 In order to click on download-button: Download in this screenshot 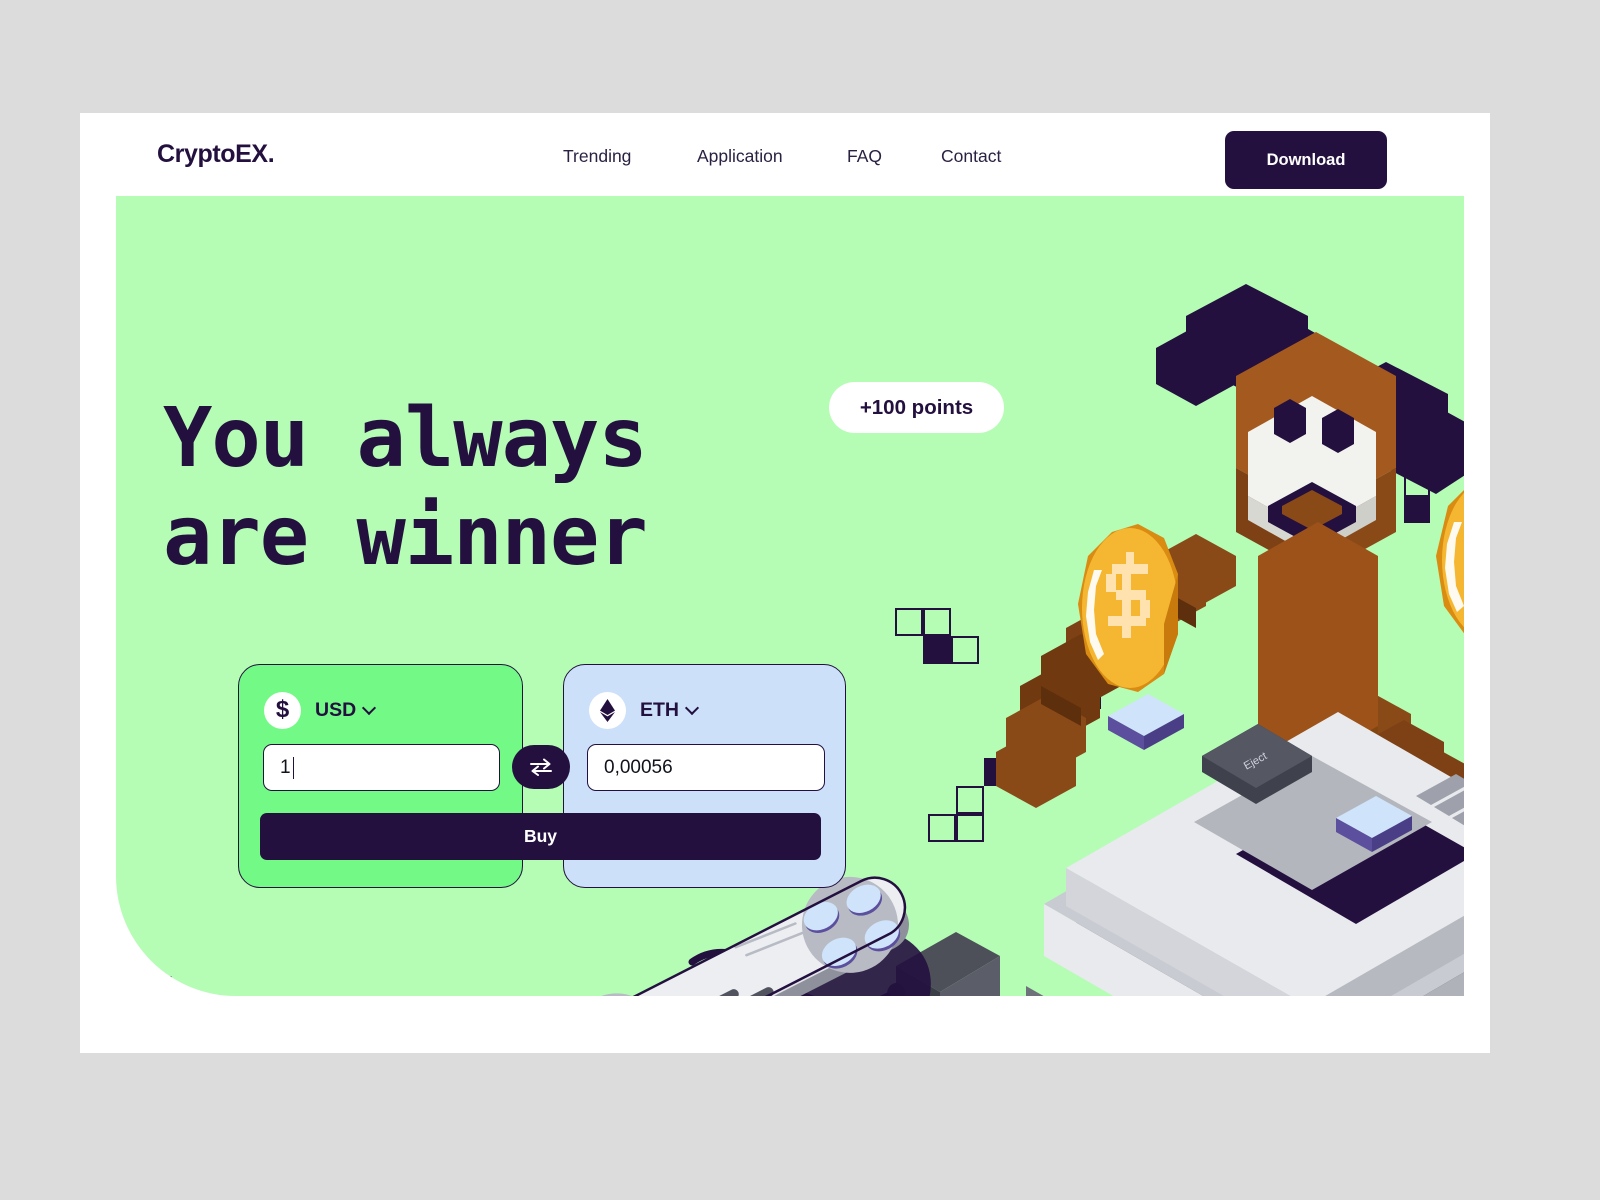, I will do `click(1306, 160)`.